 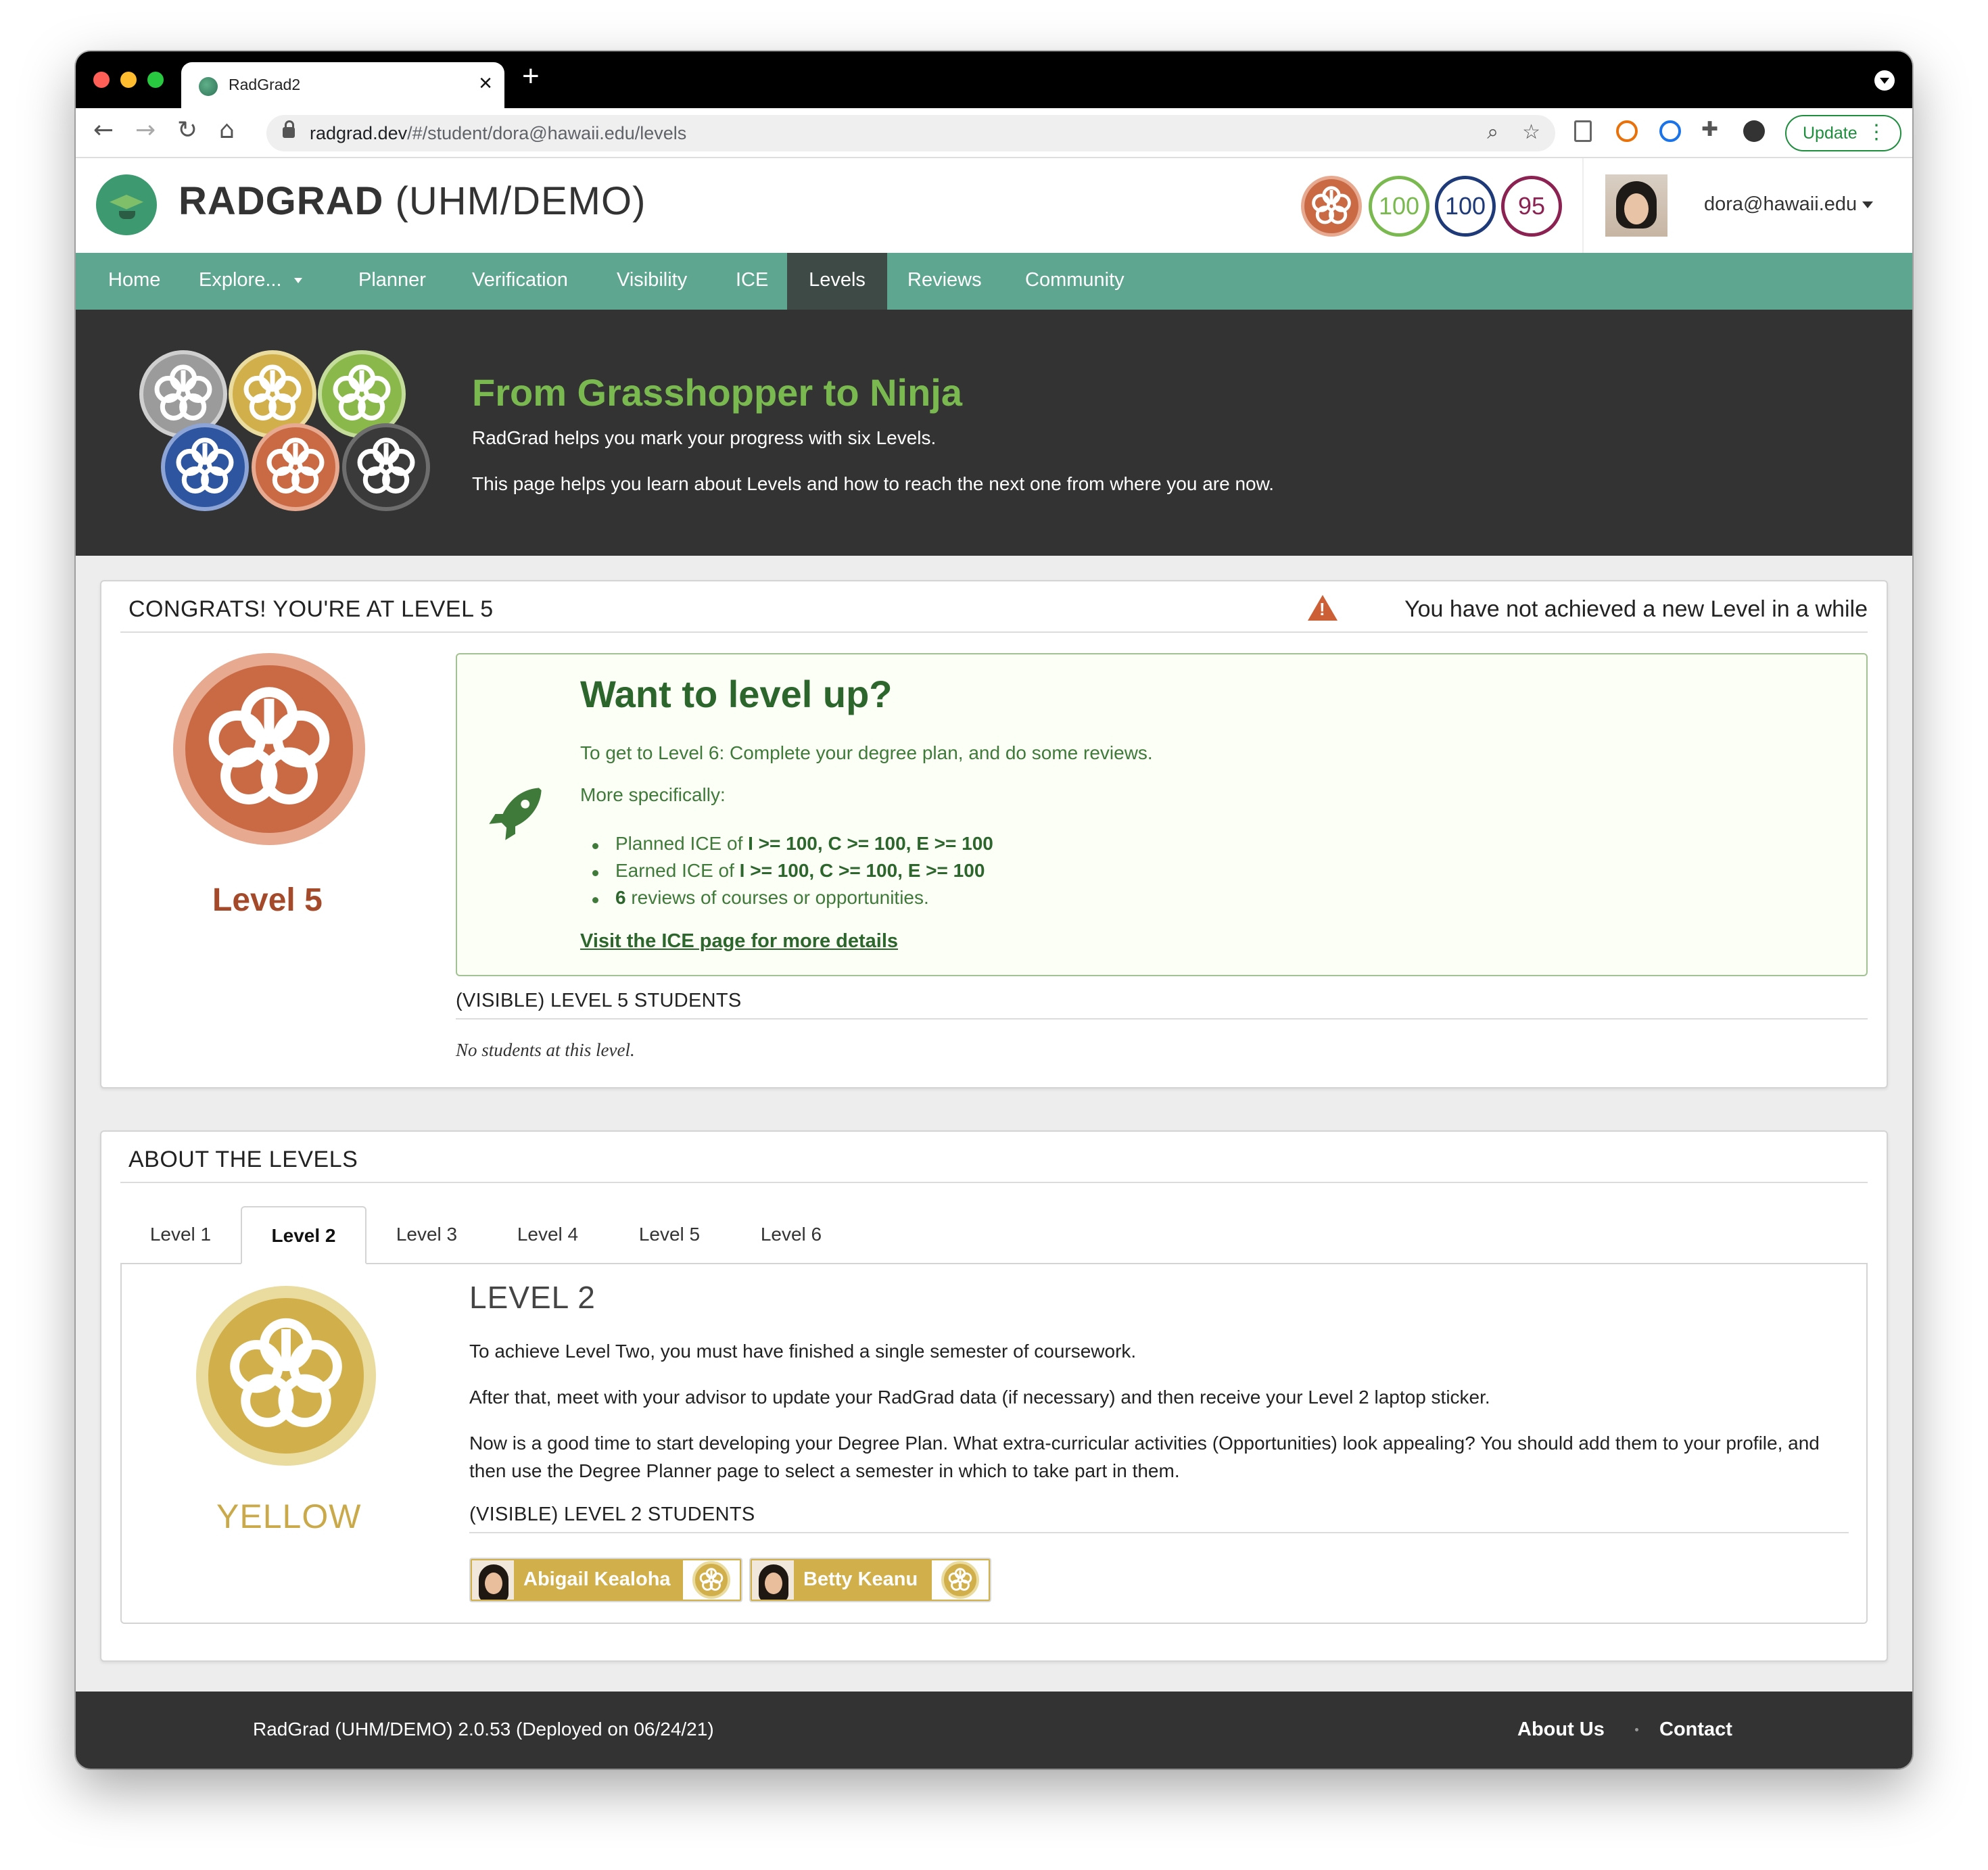 I want to click on maximize-window-button, so click(x=155, y=80).